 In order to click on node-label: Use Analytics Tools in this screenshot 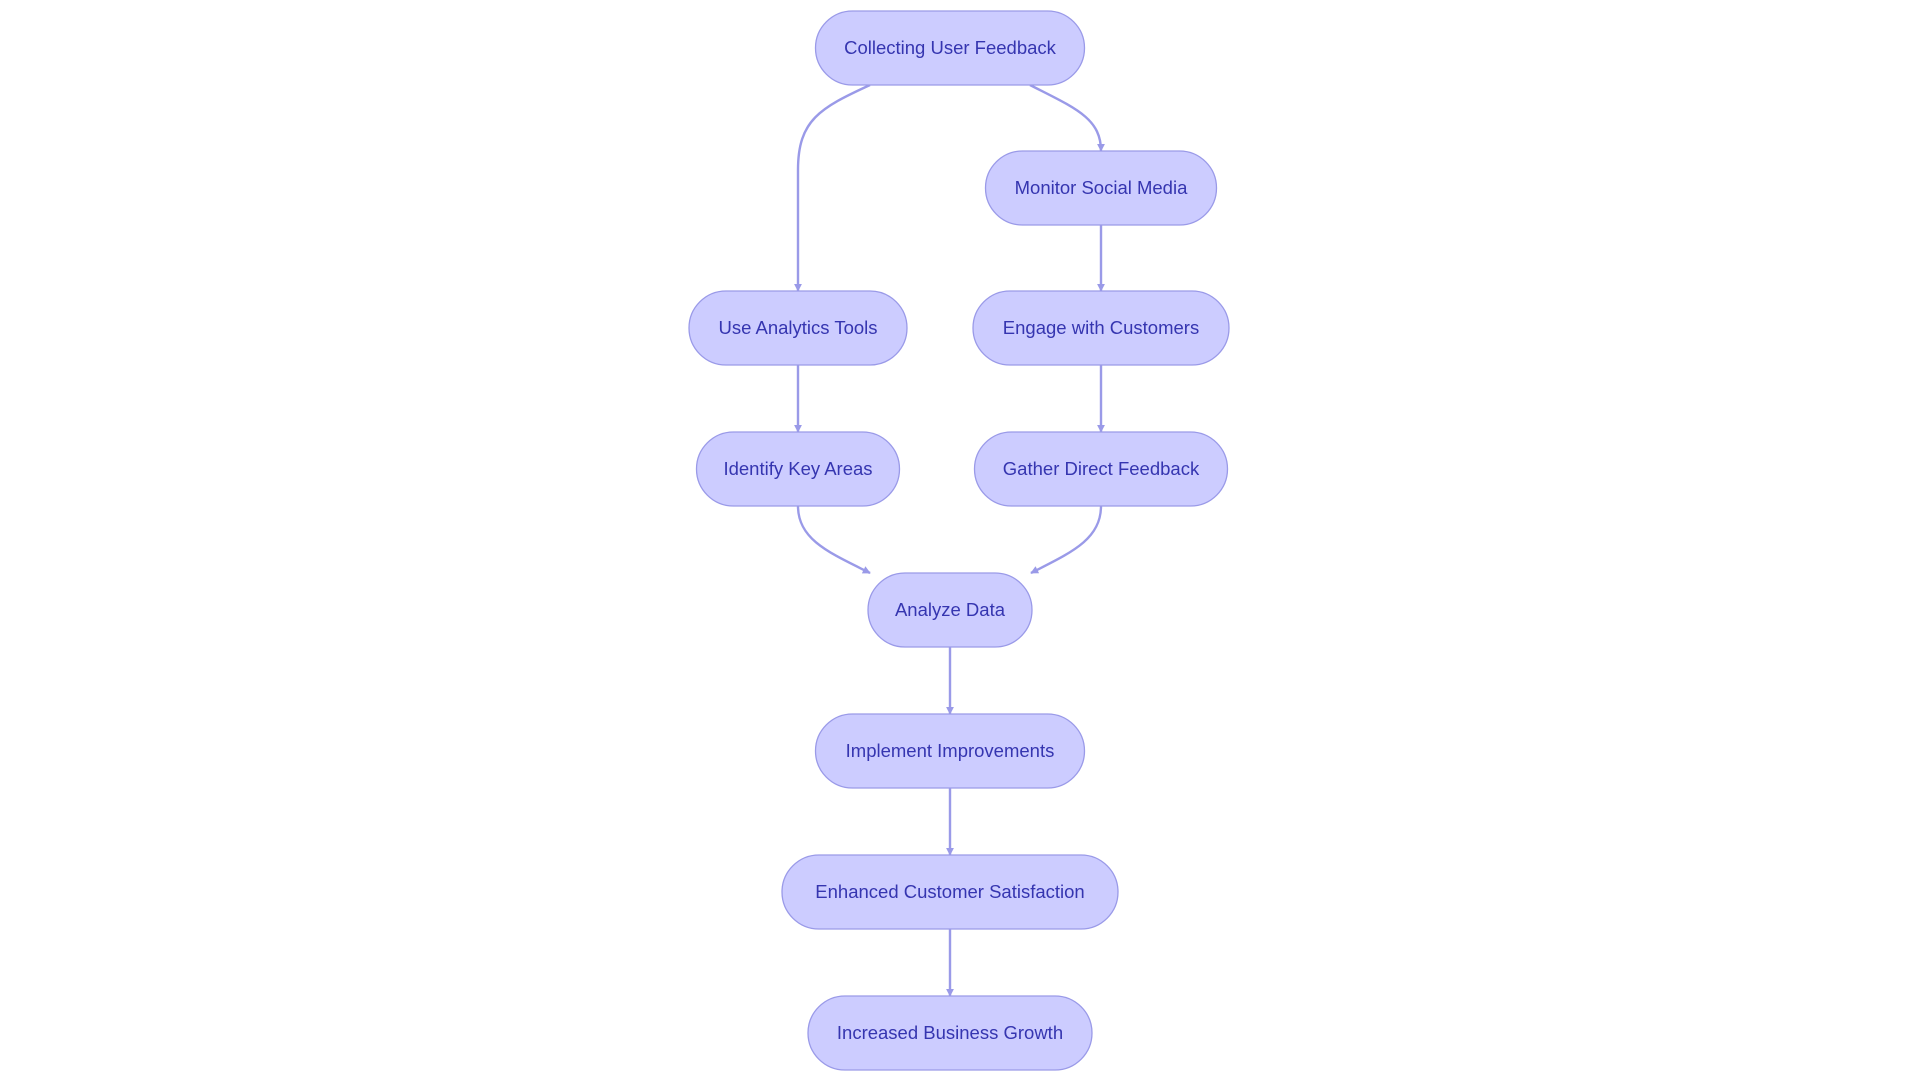, I will do `click(797, 327)`.